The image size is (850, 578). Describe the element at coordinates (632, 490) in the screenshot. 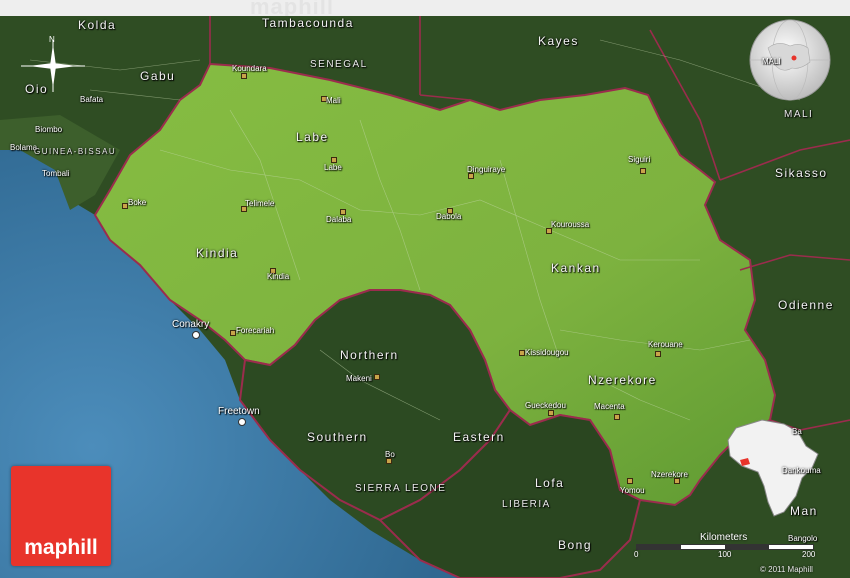

I see `city-yomou: Yomou` at that location.